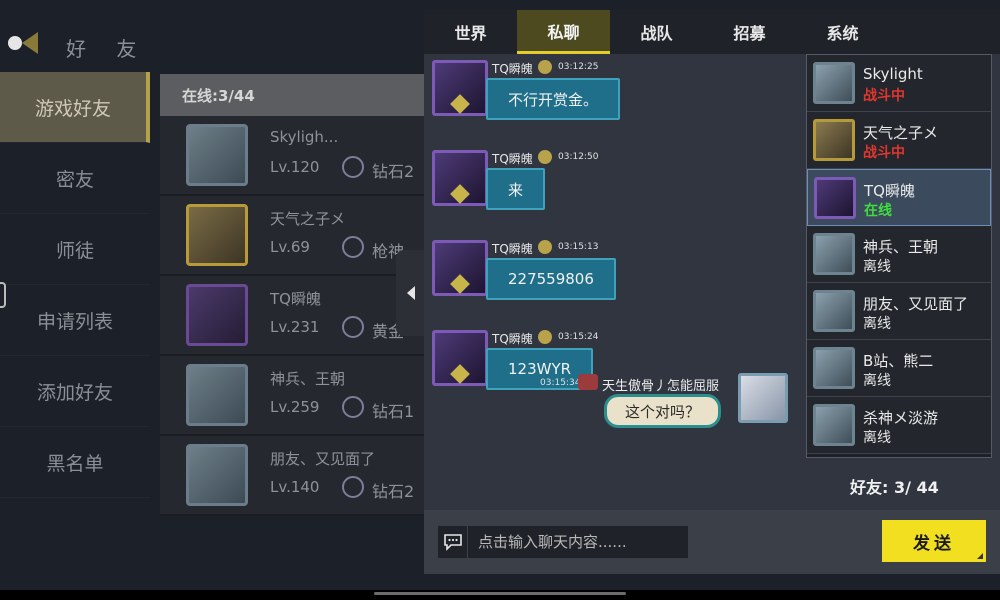 The image size is (1000, 600). Describe the element at coordinates (75, 107) in the screenshot. I see `nav-item-game-friends: 游戏好友` at that location.